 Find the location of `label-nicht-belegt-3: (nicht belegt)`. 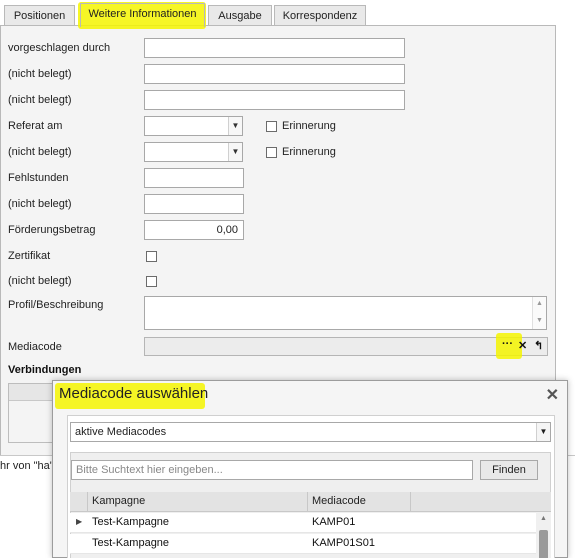

label-nicht-belegt-3: (nicht belegt) is located at coordinates (40, 152).